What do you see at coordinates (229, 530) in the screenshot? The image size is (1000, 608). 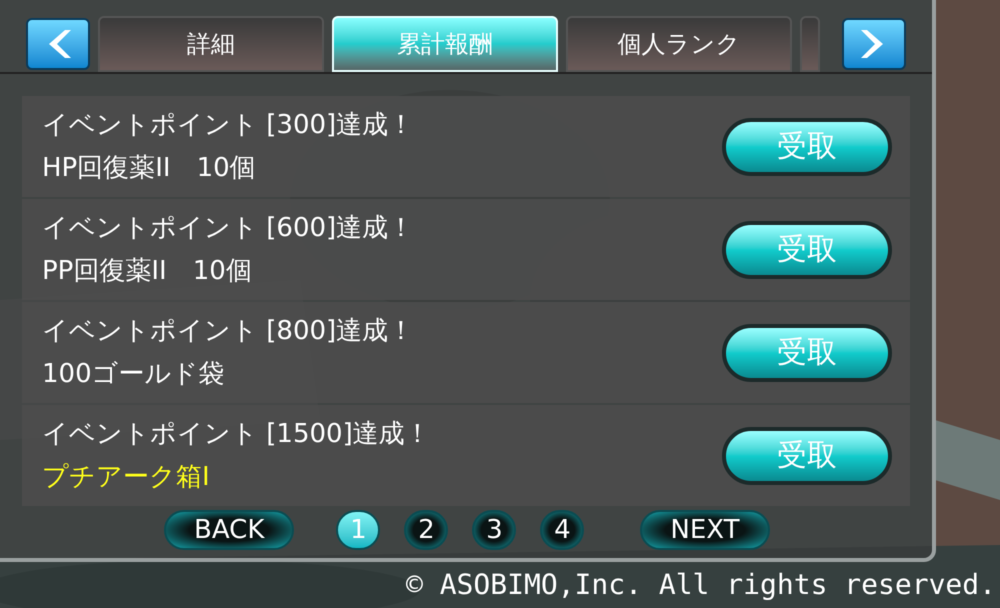 I see `back-button: BACK` at bounding box center [229, 530].